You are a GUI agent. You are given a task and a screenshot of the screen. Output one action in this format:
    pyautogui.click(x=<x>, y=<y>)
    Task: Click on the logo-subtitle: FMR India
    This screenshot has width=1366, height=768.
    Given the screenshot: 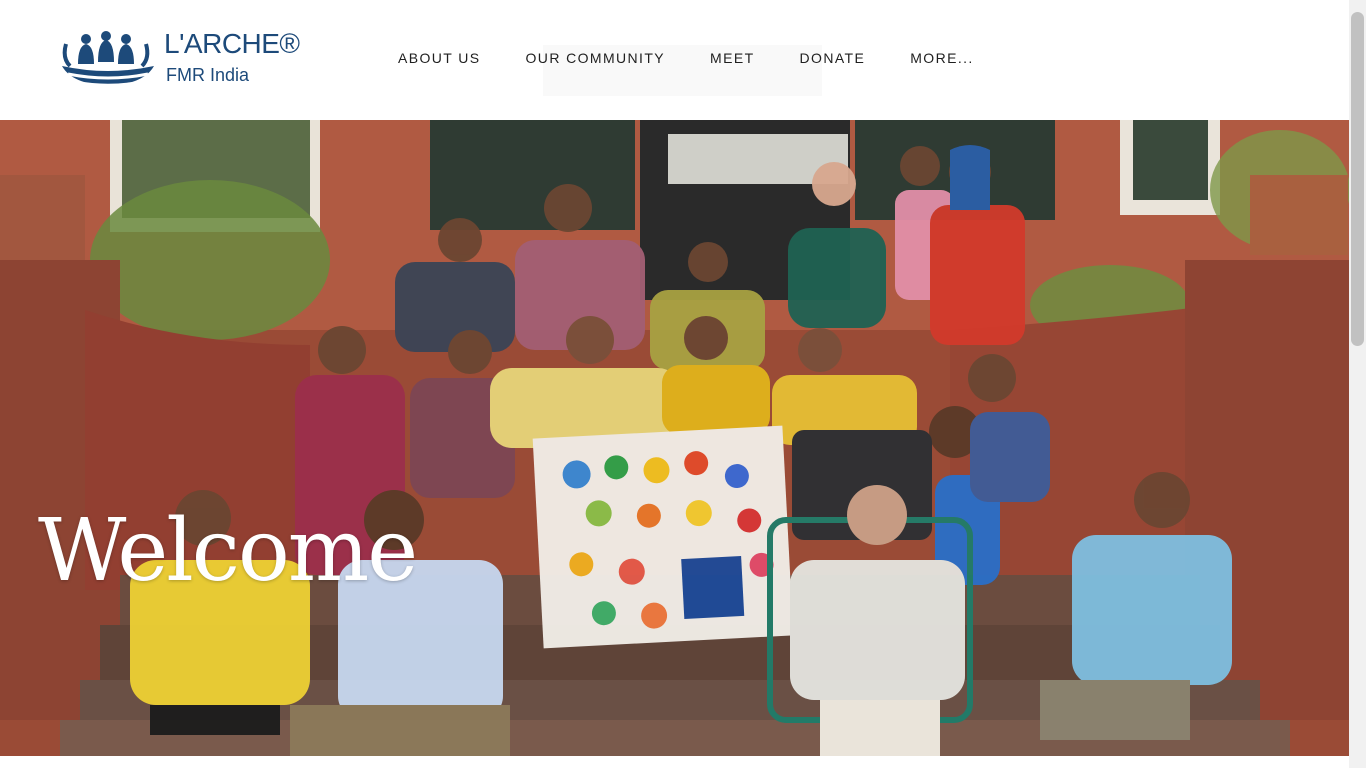 What is the action you would take?
    pyautogui.click(x=208, y=75)
    